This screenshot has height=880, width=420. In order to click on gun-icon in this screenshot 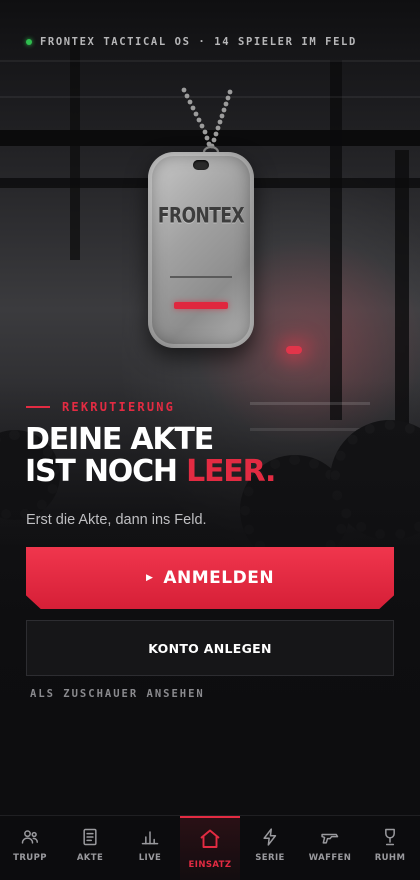, I will do `click(330, 838)`.